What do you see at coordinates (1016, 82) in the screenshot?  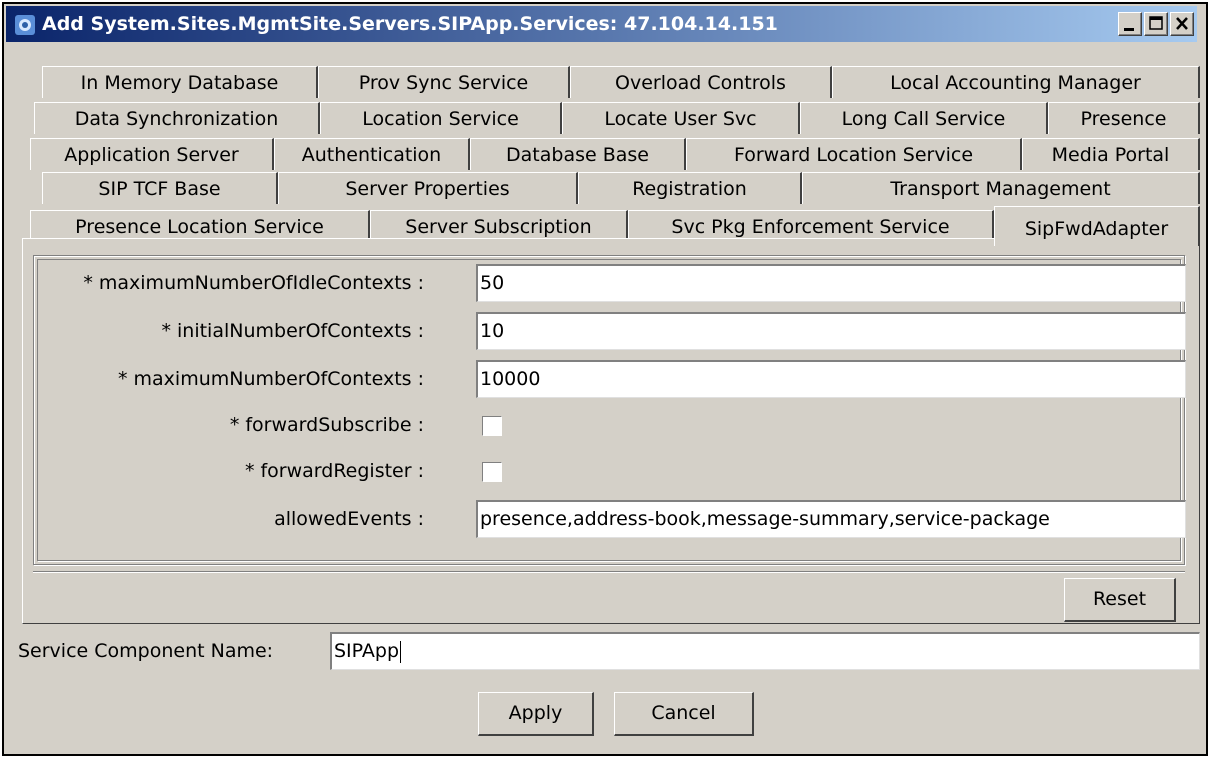 I see `tab-local-accounting-manager: Local Accounting Manager` at bounding box center [1016, 82].